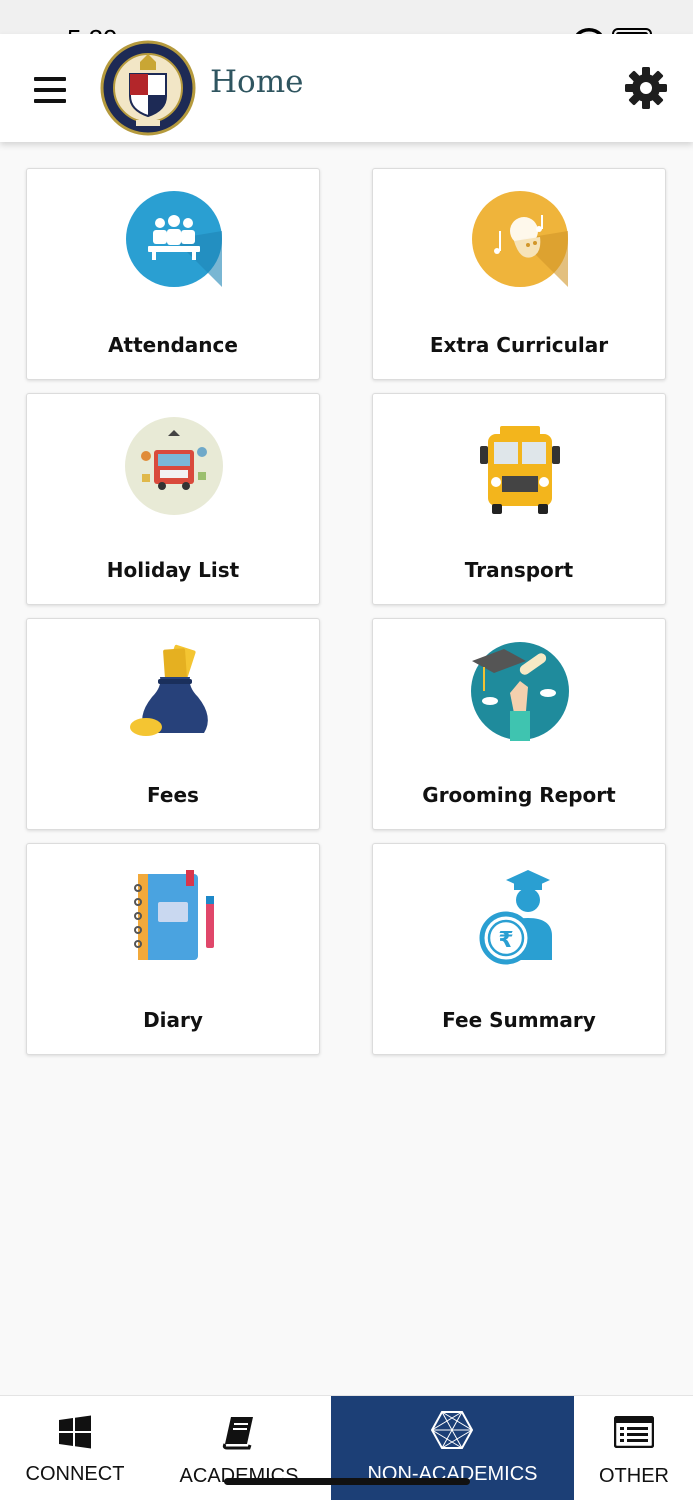 This screenshot has width=693, height=1500. I want to click on nav-other: OTHER, so click(634, 1448).